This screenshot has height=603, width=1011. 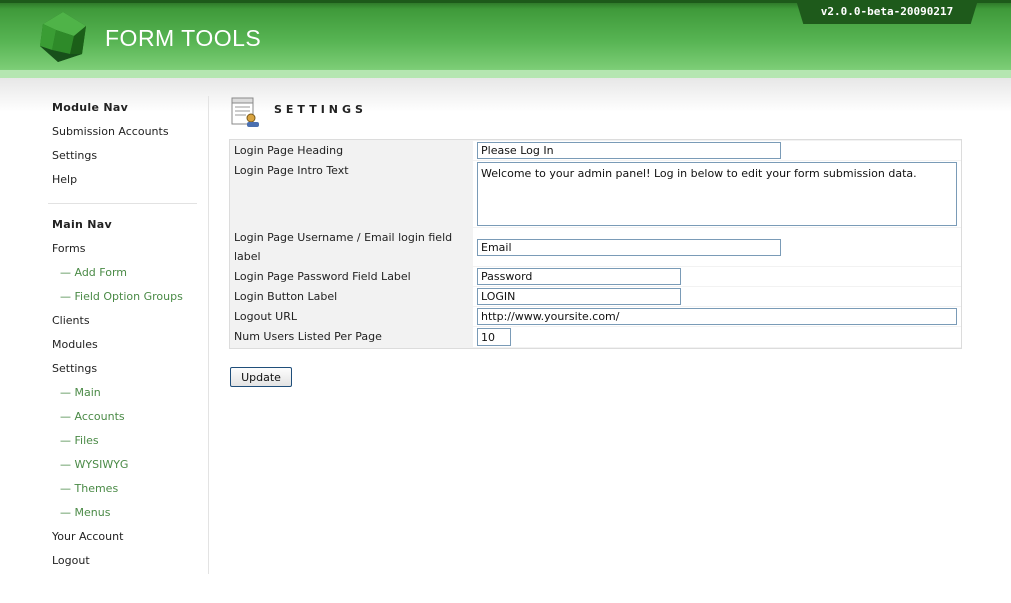 I want to click on label-password-field: Login Page Password Field Label, so click(x=351, y=276).